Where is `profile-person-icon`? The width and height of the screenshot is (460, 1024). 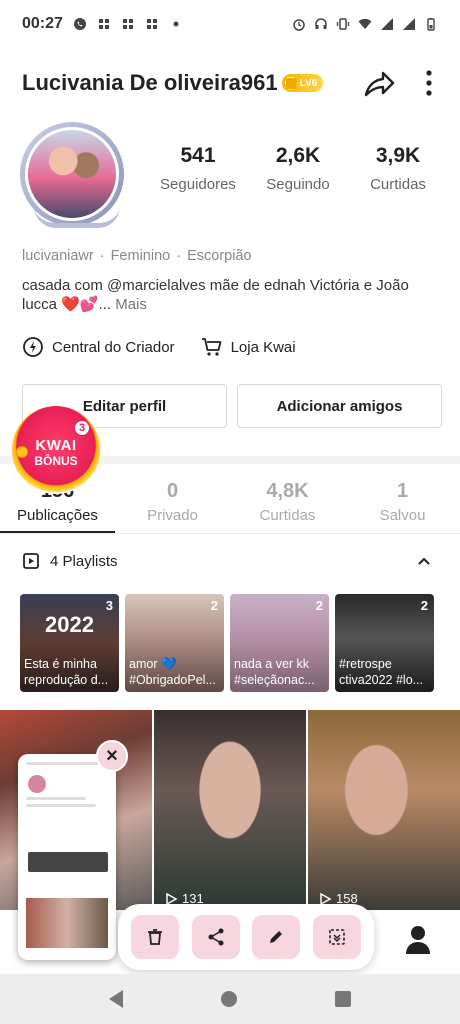
profile-person-icon is located at coordinates (418, 940).